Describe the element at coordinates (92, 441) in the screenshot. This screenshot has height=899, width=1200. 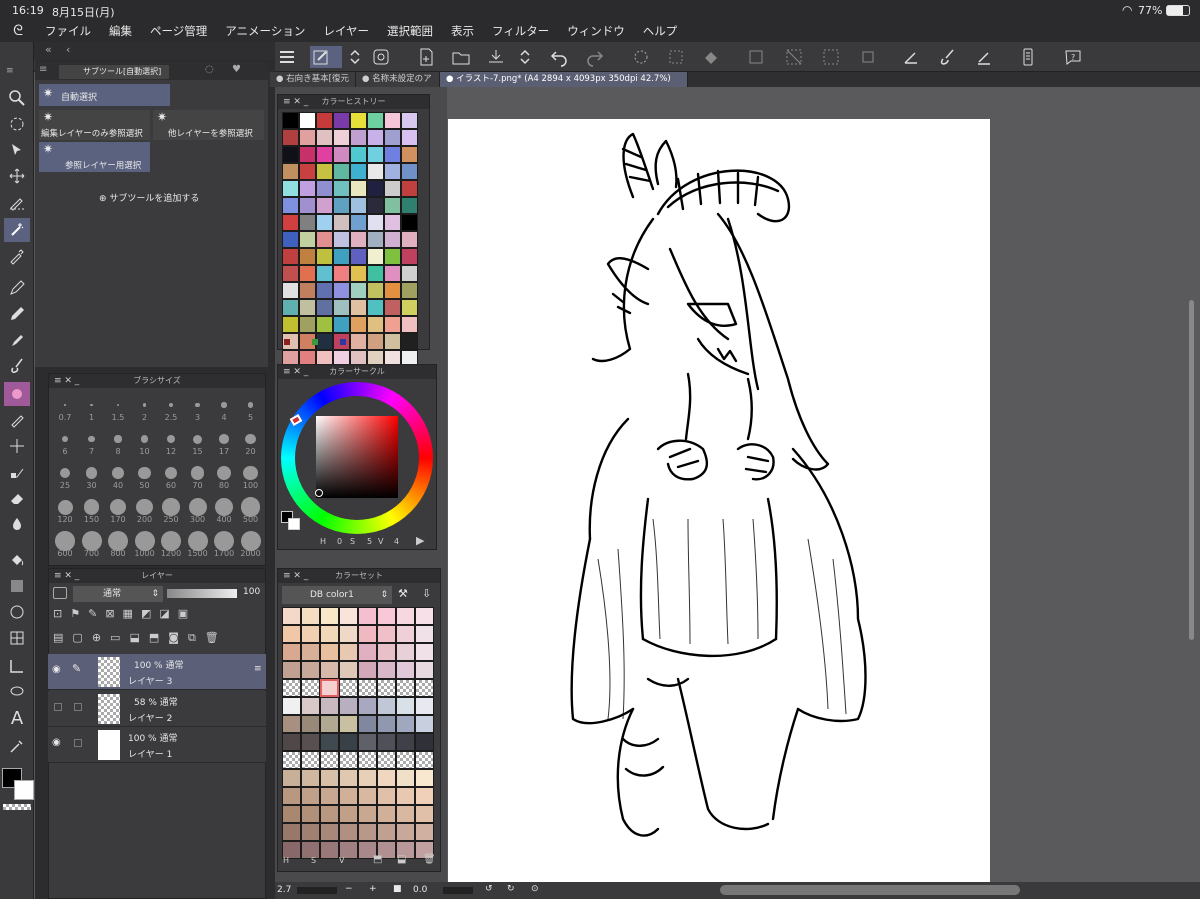
I see `brush-size-option: 7` at that location.